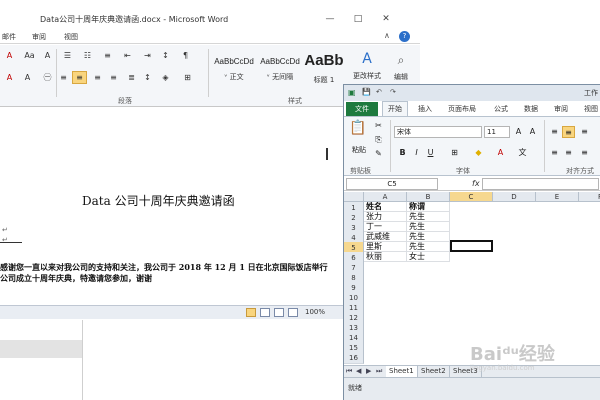 This screenshot has height=400, width=600. I want to click on enclose-char-icon: ㊀, so click(47, 77).